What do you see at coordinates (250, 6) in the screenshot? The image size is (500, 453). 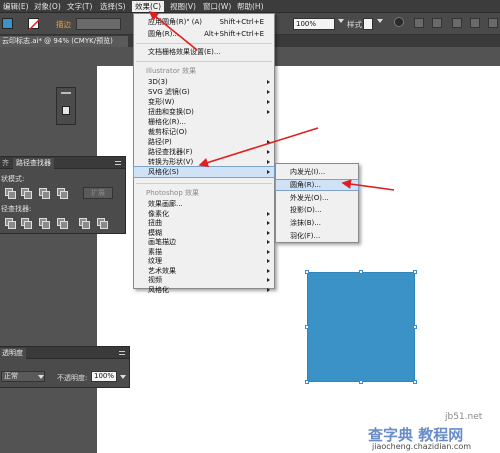 I see `menu-help: 帮助(H)` at bounding box center [250, 6].